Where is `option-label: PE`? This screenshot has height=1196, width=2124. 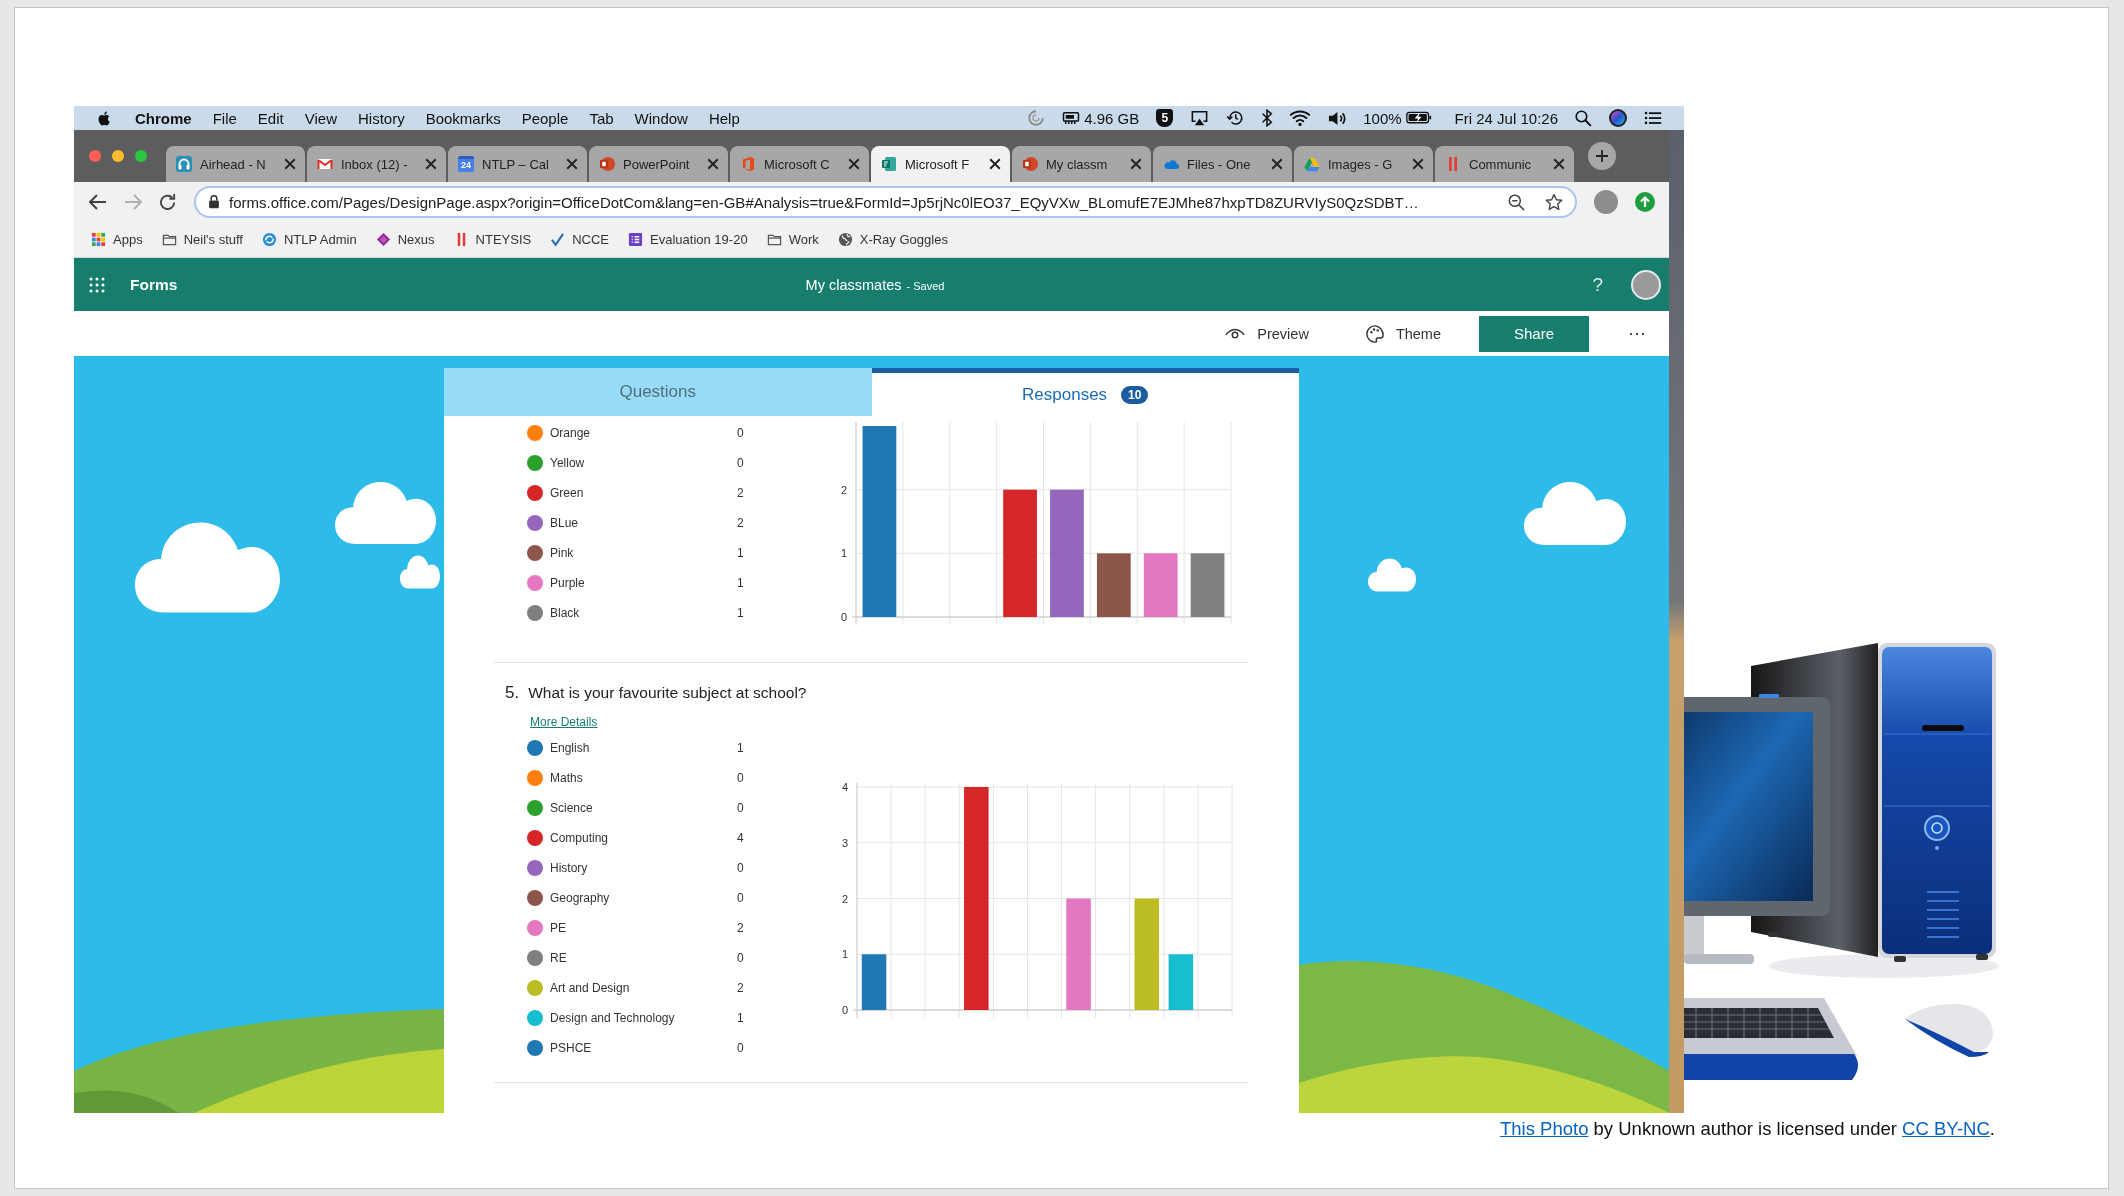
option-label: PE is located at coordinates (558, 928).